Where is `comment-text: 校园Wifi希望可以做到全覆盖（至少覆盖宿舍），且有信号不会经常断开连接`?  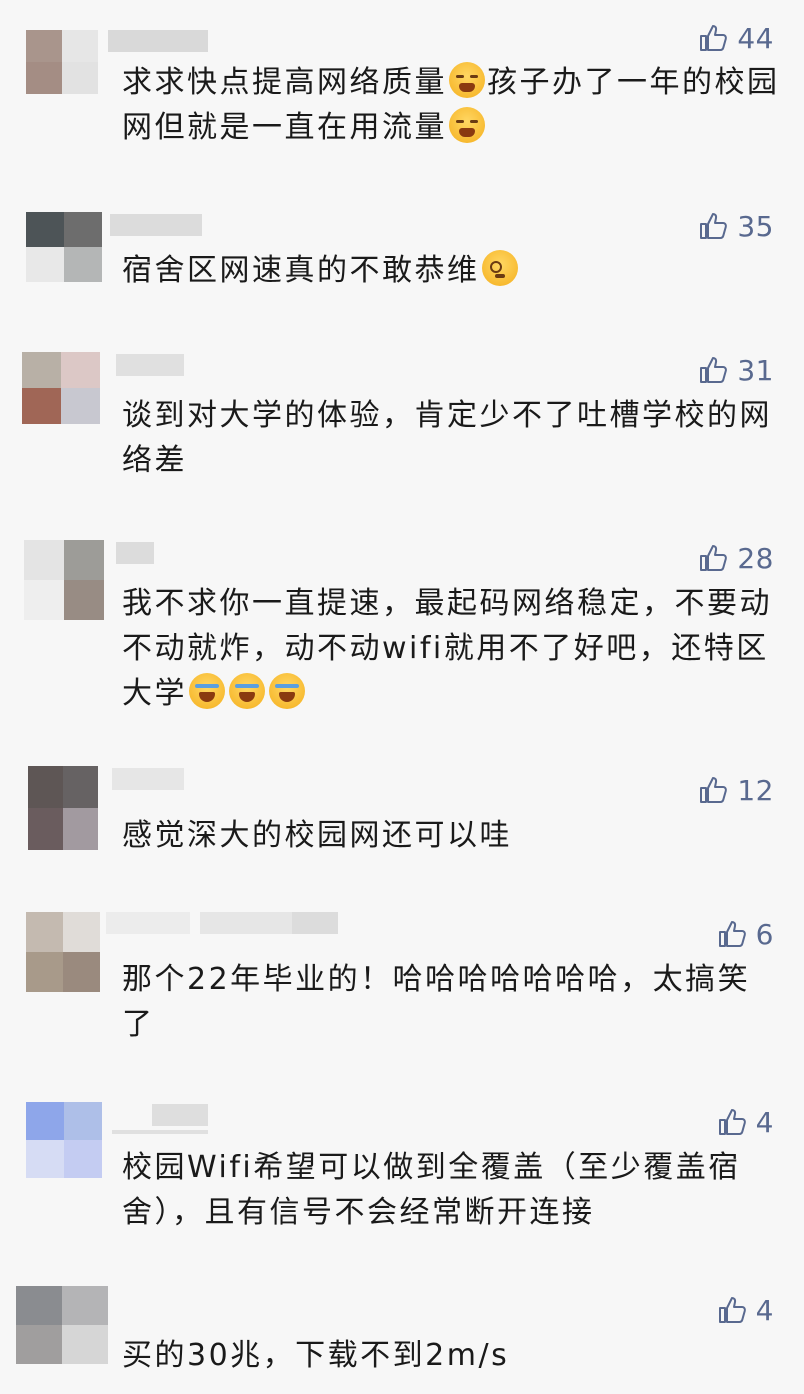 comment-text: 校园Wifi希望可以做到全覆盖（至少覆盖宿舍），且有信号不会经常断开连接 is located at coordinates (431, 1190).